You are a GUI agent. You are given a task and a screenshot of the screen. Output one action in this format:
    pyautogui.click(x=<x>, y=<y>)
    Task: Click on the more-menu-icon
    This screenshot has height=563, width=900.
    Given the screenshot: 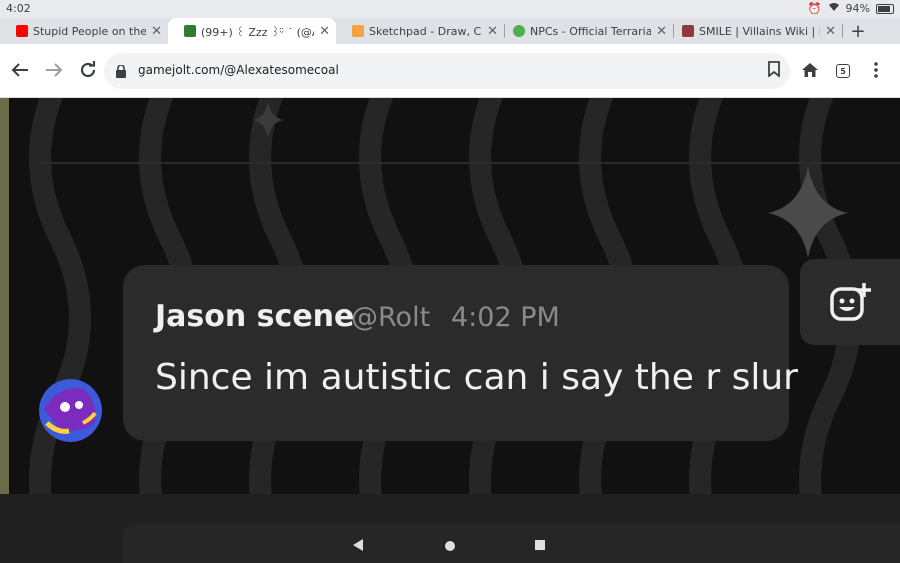 What is the action you would take?
    pyautogui.click(x=876, y=70)
    